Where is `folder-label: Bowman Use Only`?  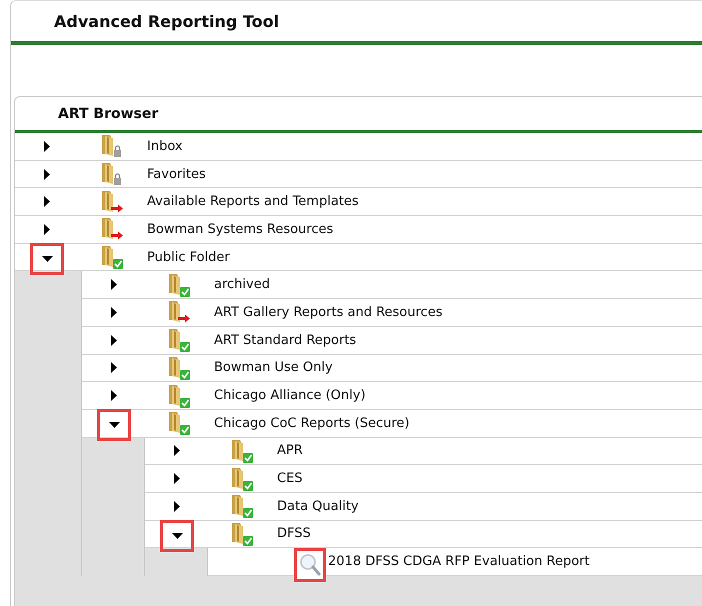
folder-label: Bowman Use Only is located at coordinates (273, 368).